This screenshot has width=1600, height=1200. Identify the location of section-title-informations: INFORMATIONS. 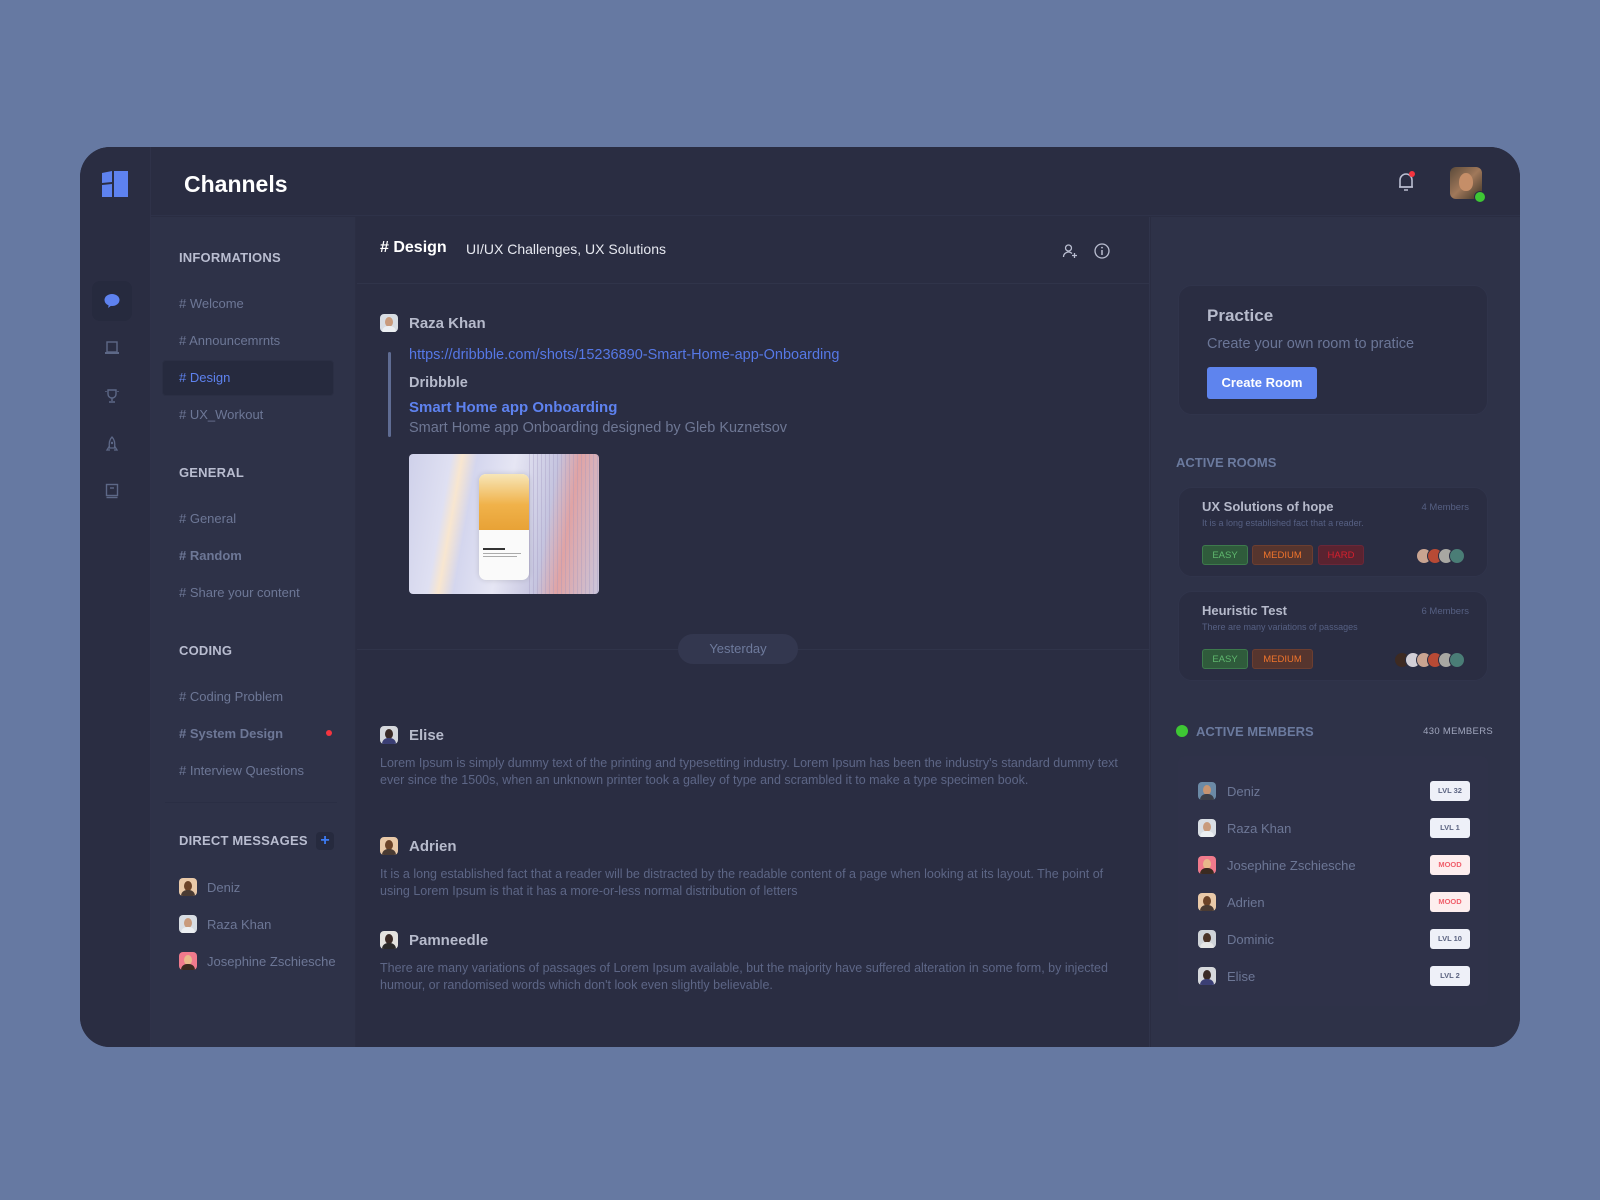
(230, 257).